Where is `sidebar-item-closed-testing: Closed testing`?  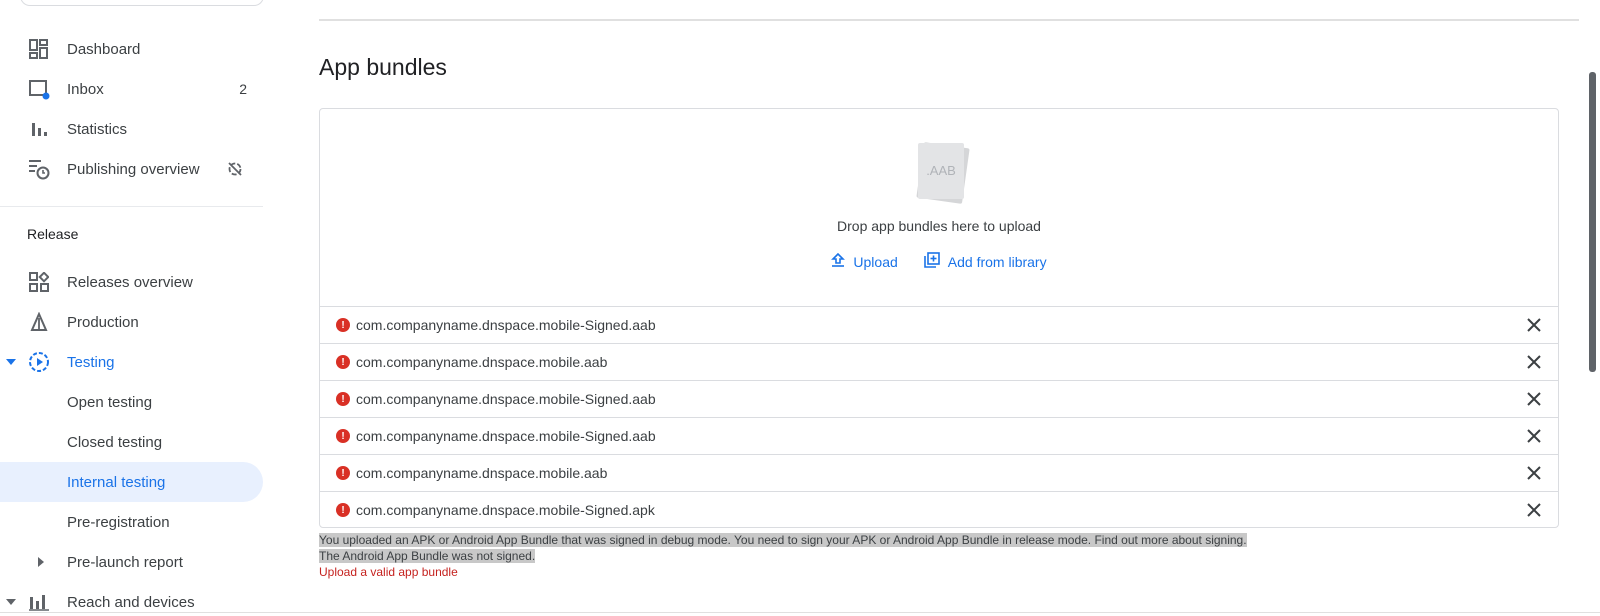
sidebar-item-closed-testing: Closed testing is located at coordinates (131, 442).